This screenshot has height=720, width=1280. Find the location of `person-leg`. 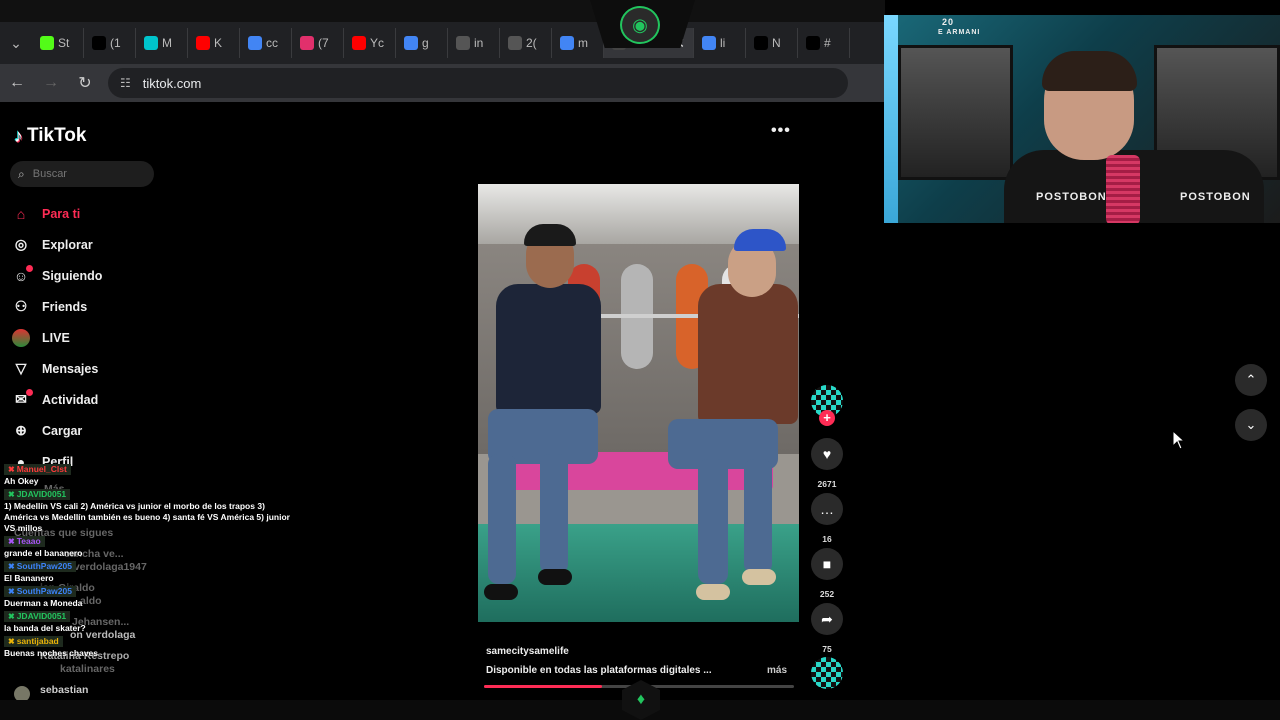

person-leg is located at coordinates (554, 514).